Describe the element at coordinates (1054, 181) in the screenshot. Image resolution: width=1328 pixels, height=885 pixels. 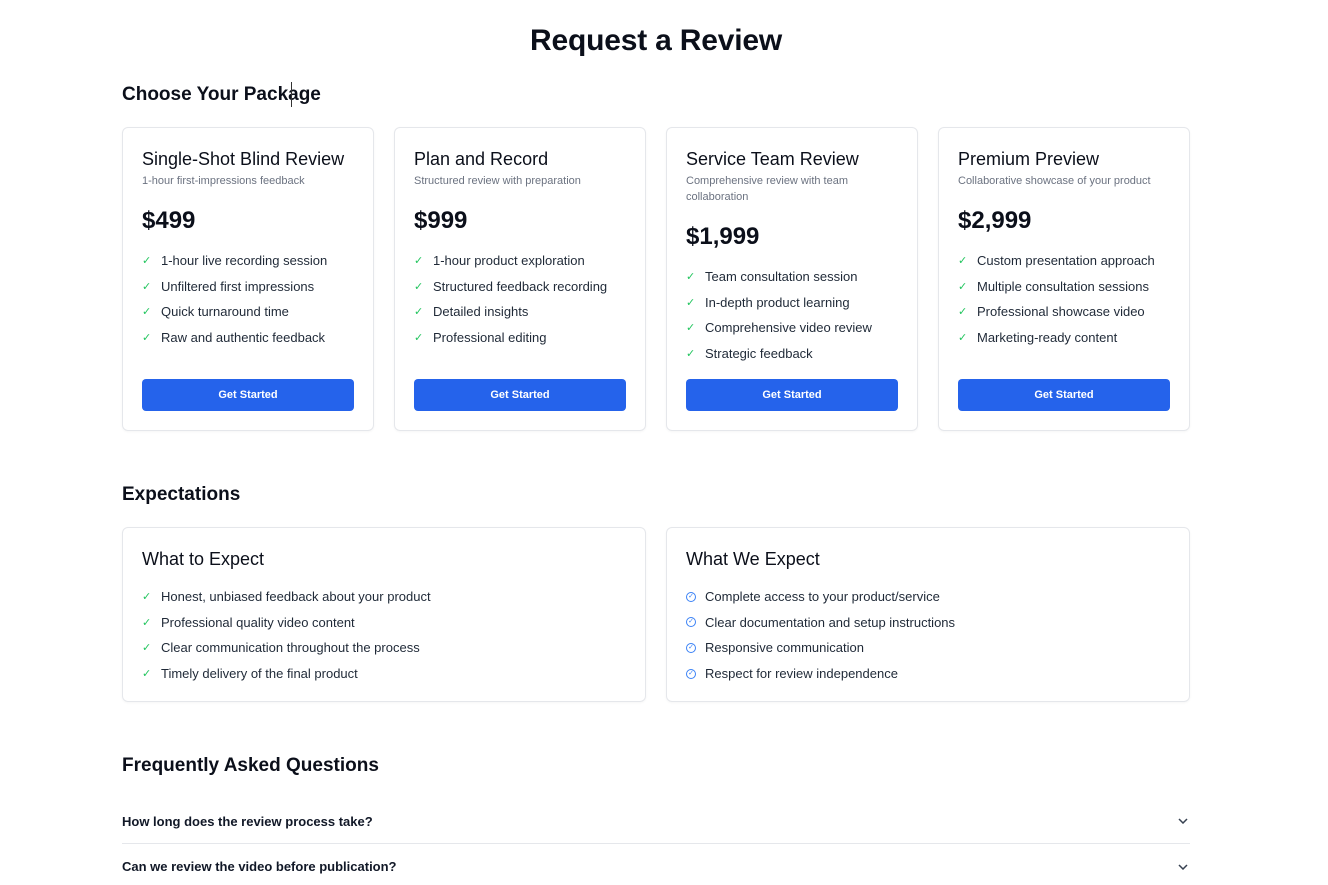
I see `package-subtitle: Collaborative showcase of your product` at that location.